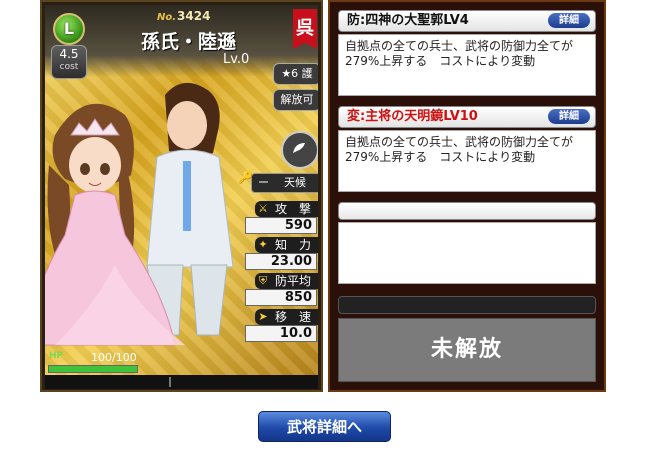  What do you see at coordinates (305, 29) in the screenshot?
I see `clan-banner: 呉` at bounding box center [305, 29].